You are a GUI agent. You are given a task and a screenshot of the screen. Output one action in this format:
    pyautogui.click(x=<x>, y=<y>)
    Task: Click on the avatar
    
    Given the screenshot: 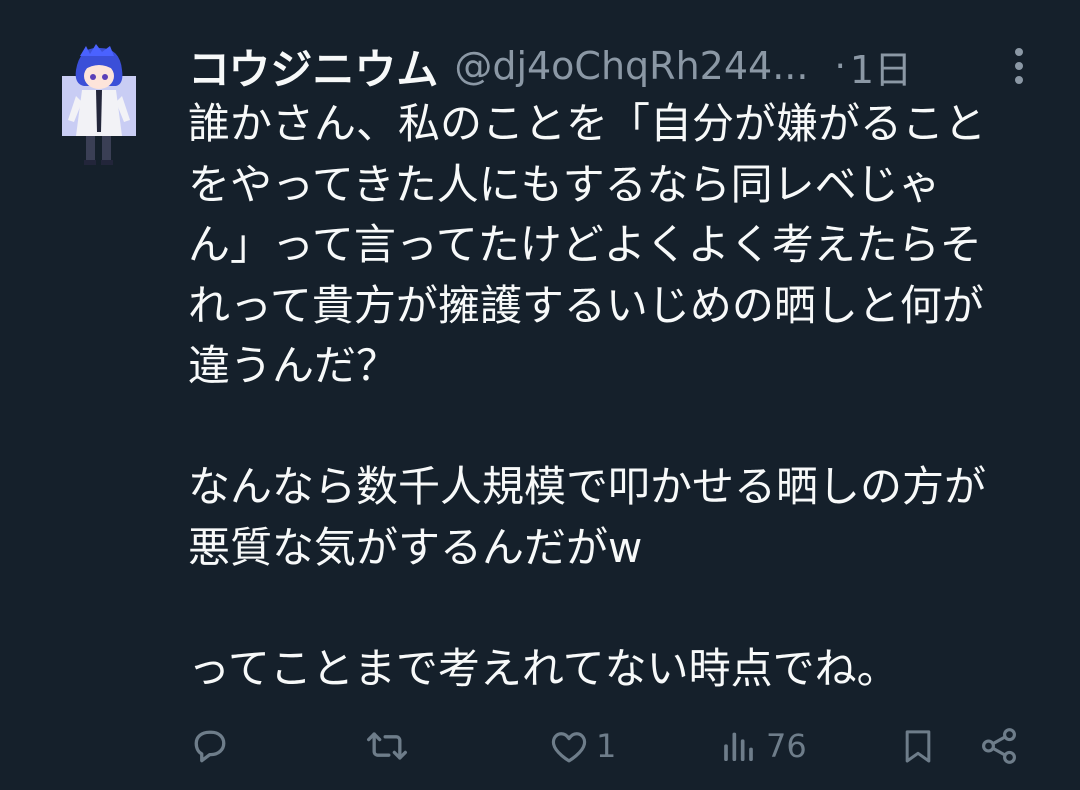 What is the action you would take?
    pyautogui.click(x=98, y=105)
    